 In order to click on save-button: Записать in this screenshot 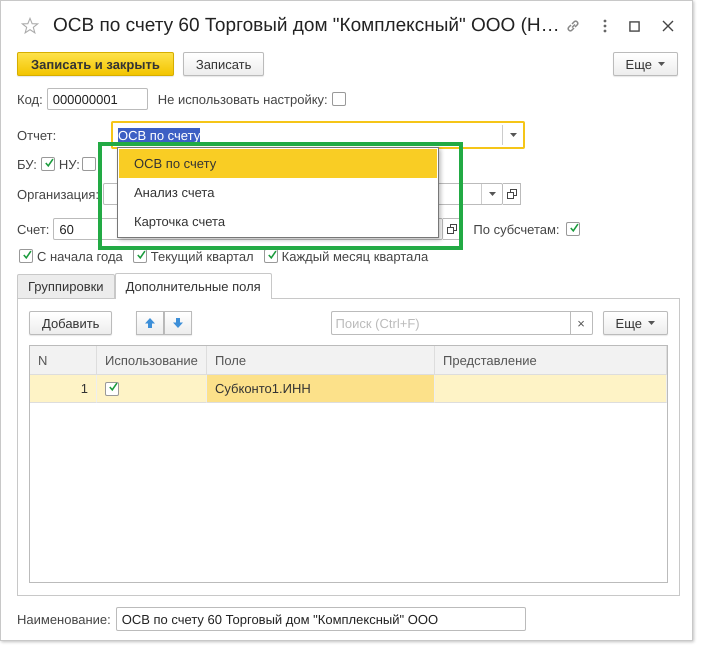, I will do `click(223, 64)`.